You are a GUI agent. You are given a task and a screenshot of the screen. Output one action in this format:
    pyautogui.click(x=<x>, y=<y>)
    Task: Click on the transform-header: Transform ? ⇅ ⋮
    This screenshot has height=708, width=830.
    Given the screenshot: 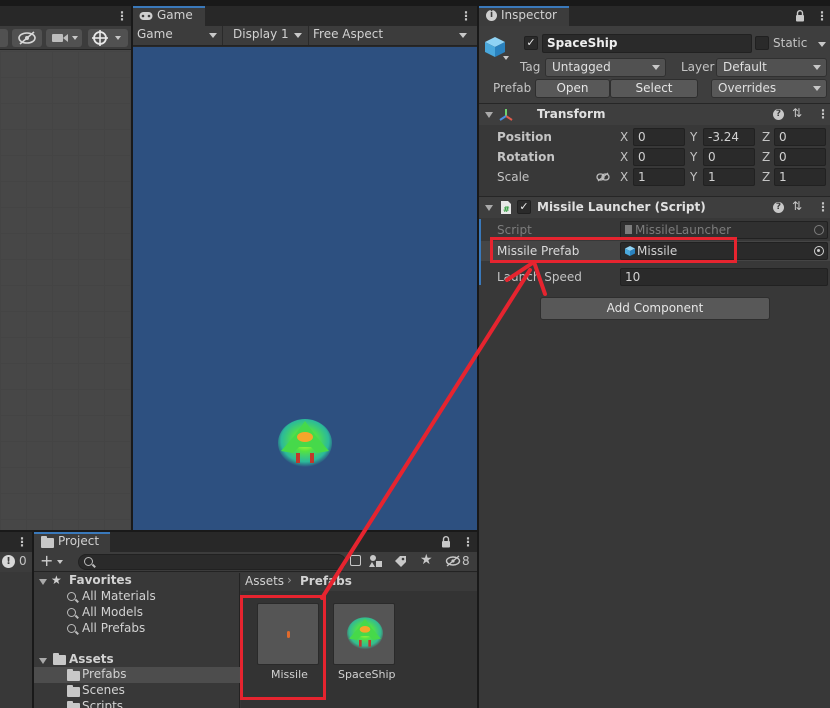 What is the action you would take?
    pyautogui.click(x=654, y=114)
    